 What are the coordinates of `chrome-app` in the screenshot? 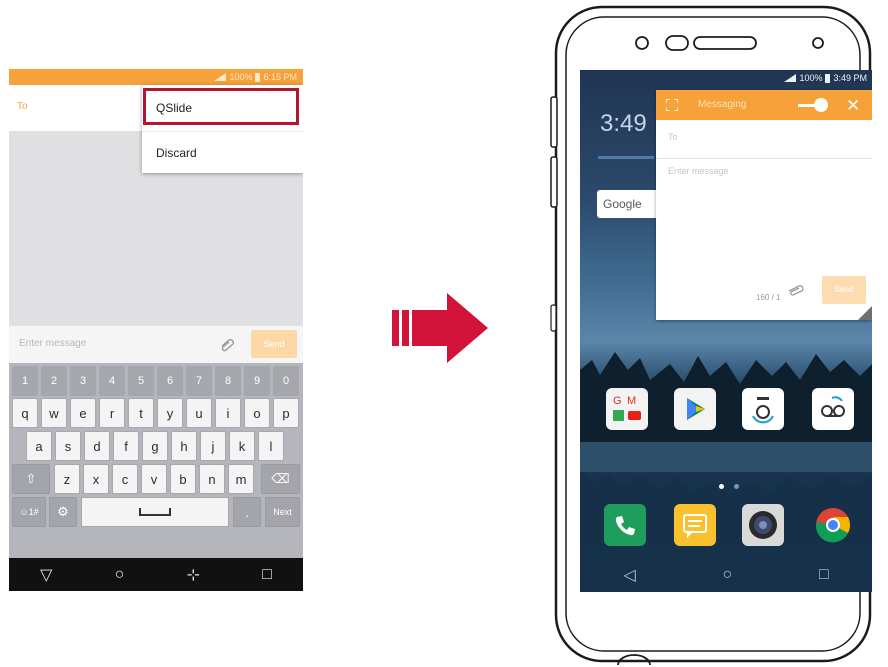 It's located at (833, 525).